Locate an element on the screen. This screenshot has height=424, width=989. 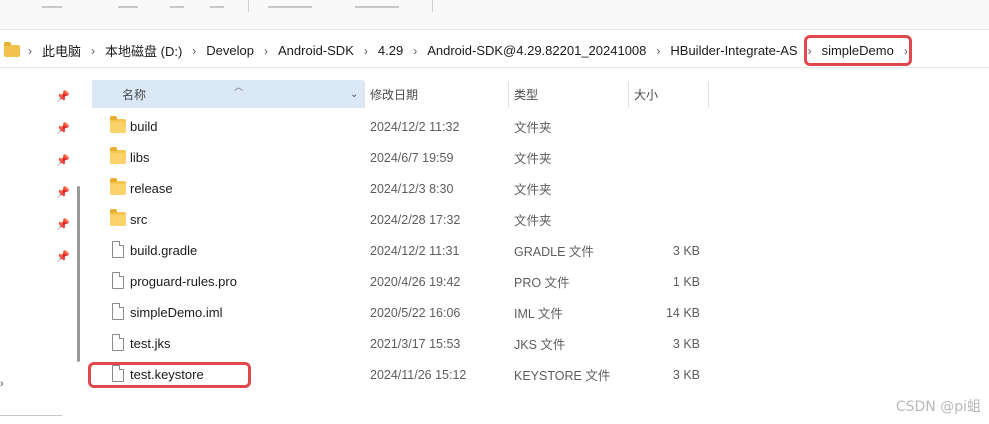
file-date: 2021/3/17 15:53 is located at coordinates (415, 343).